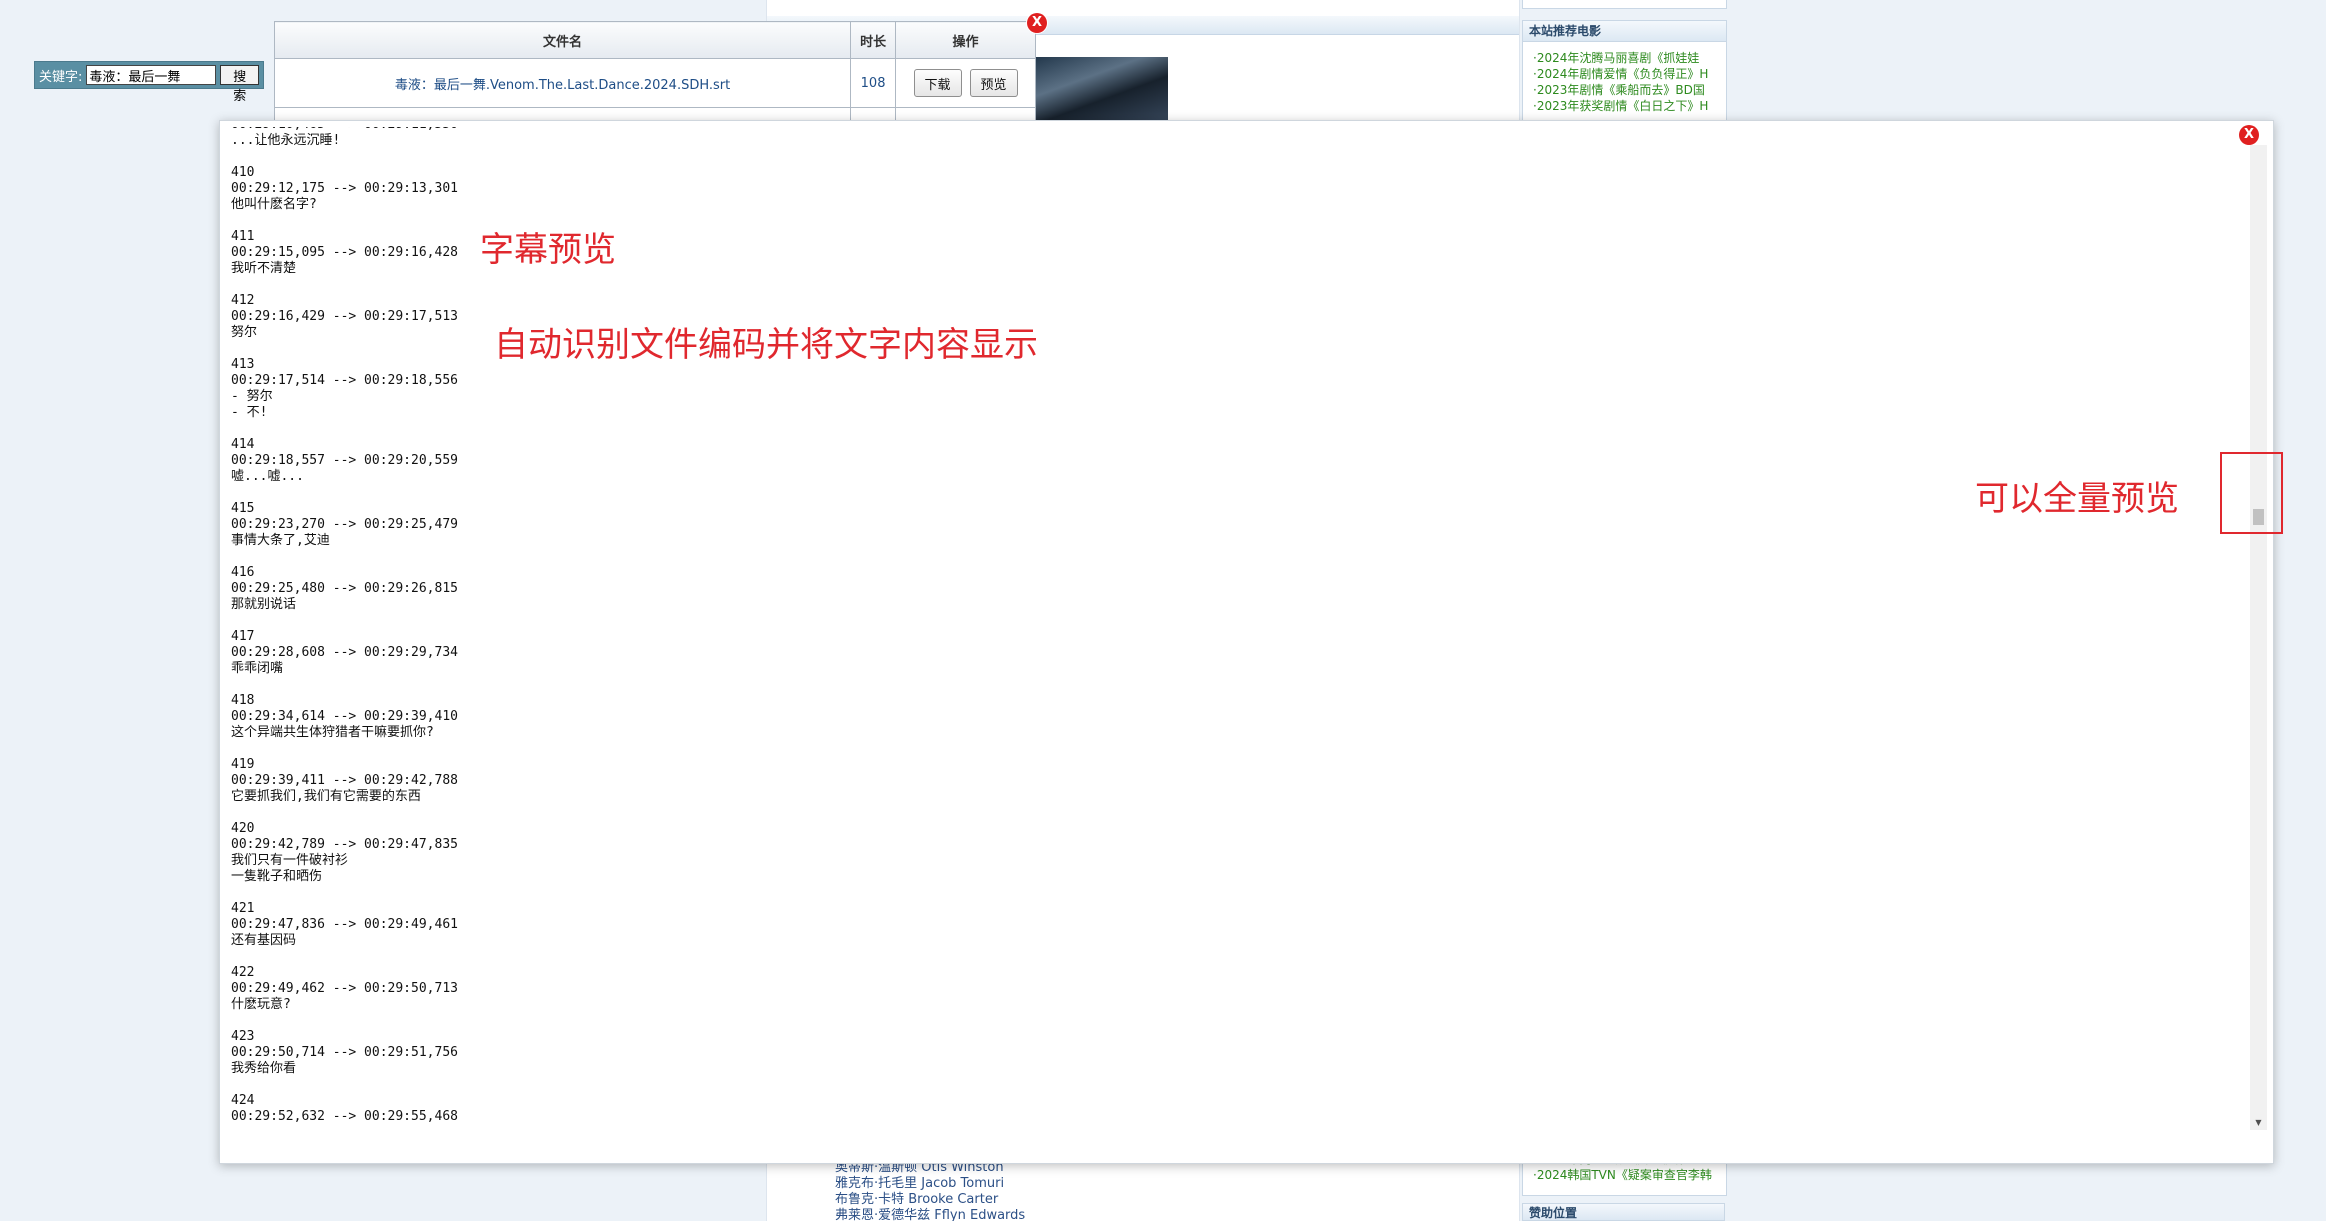 This screenshot has height=1221, width=2326. What do you see at coordinates (264, 940) in the screenshot?
I see `cue-text-line: 还有基因码` at bounding box center [264, 940].